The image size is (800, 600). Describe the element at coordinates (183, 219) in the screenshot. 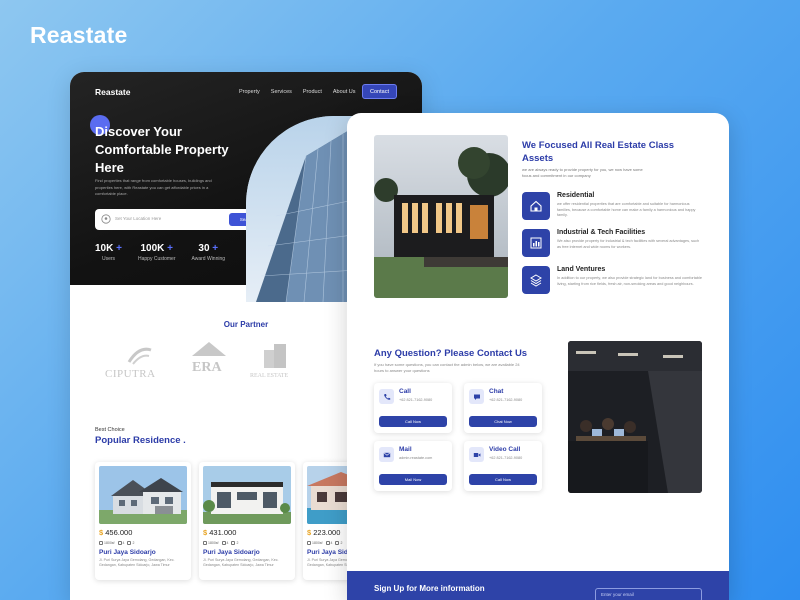

I see `location-search-bar: Set Your Location Here Search` at that location.